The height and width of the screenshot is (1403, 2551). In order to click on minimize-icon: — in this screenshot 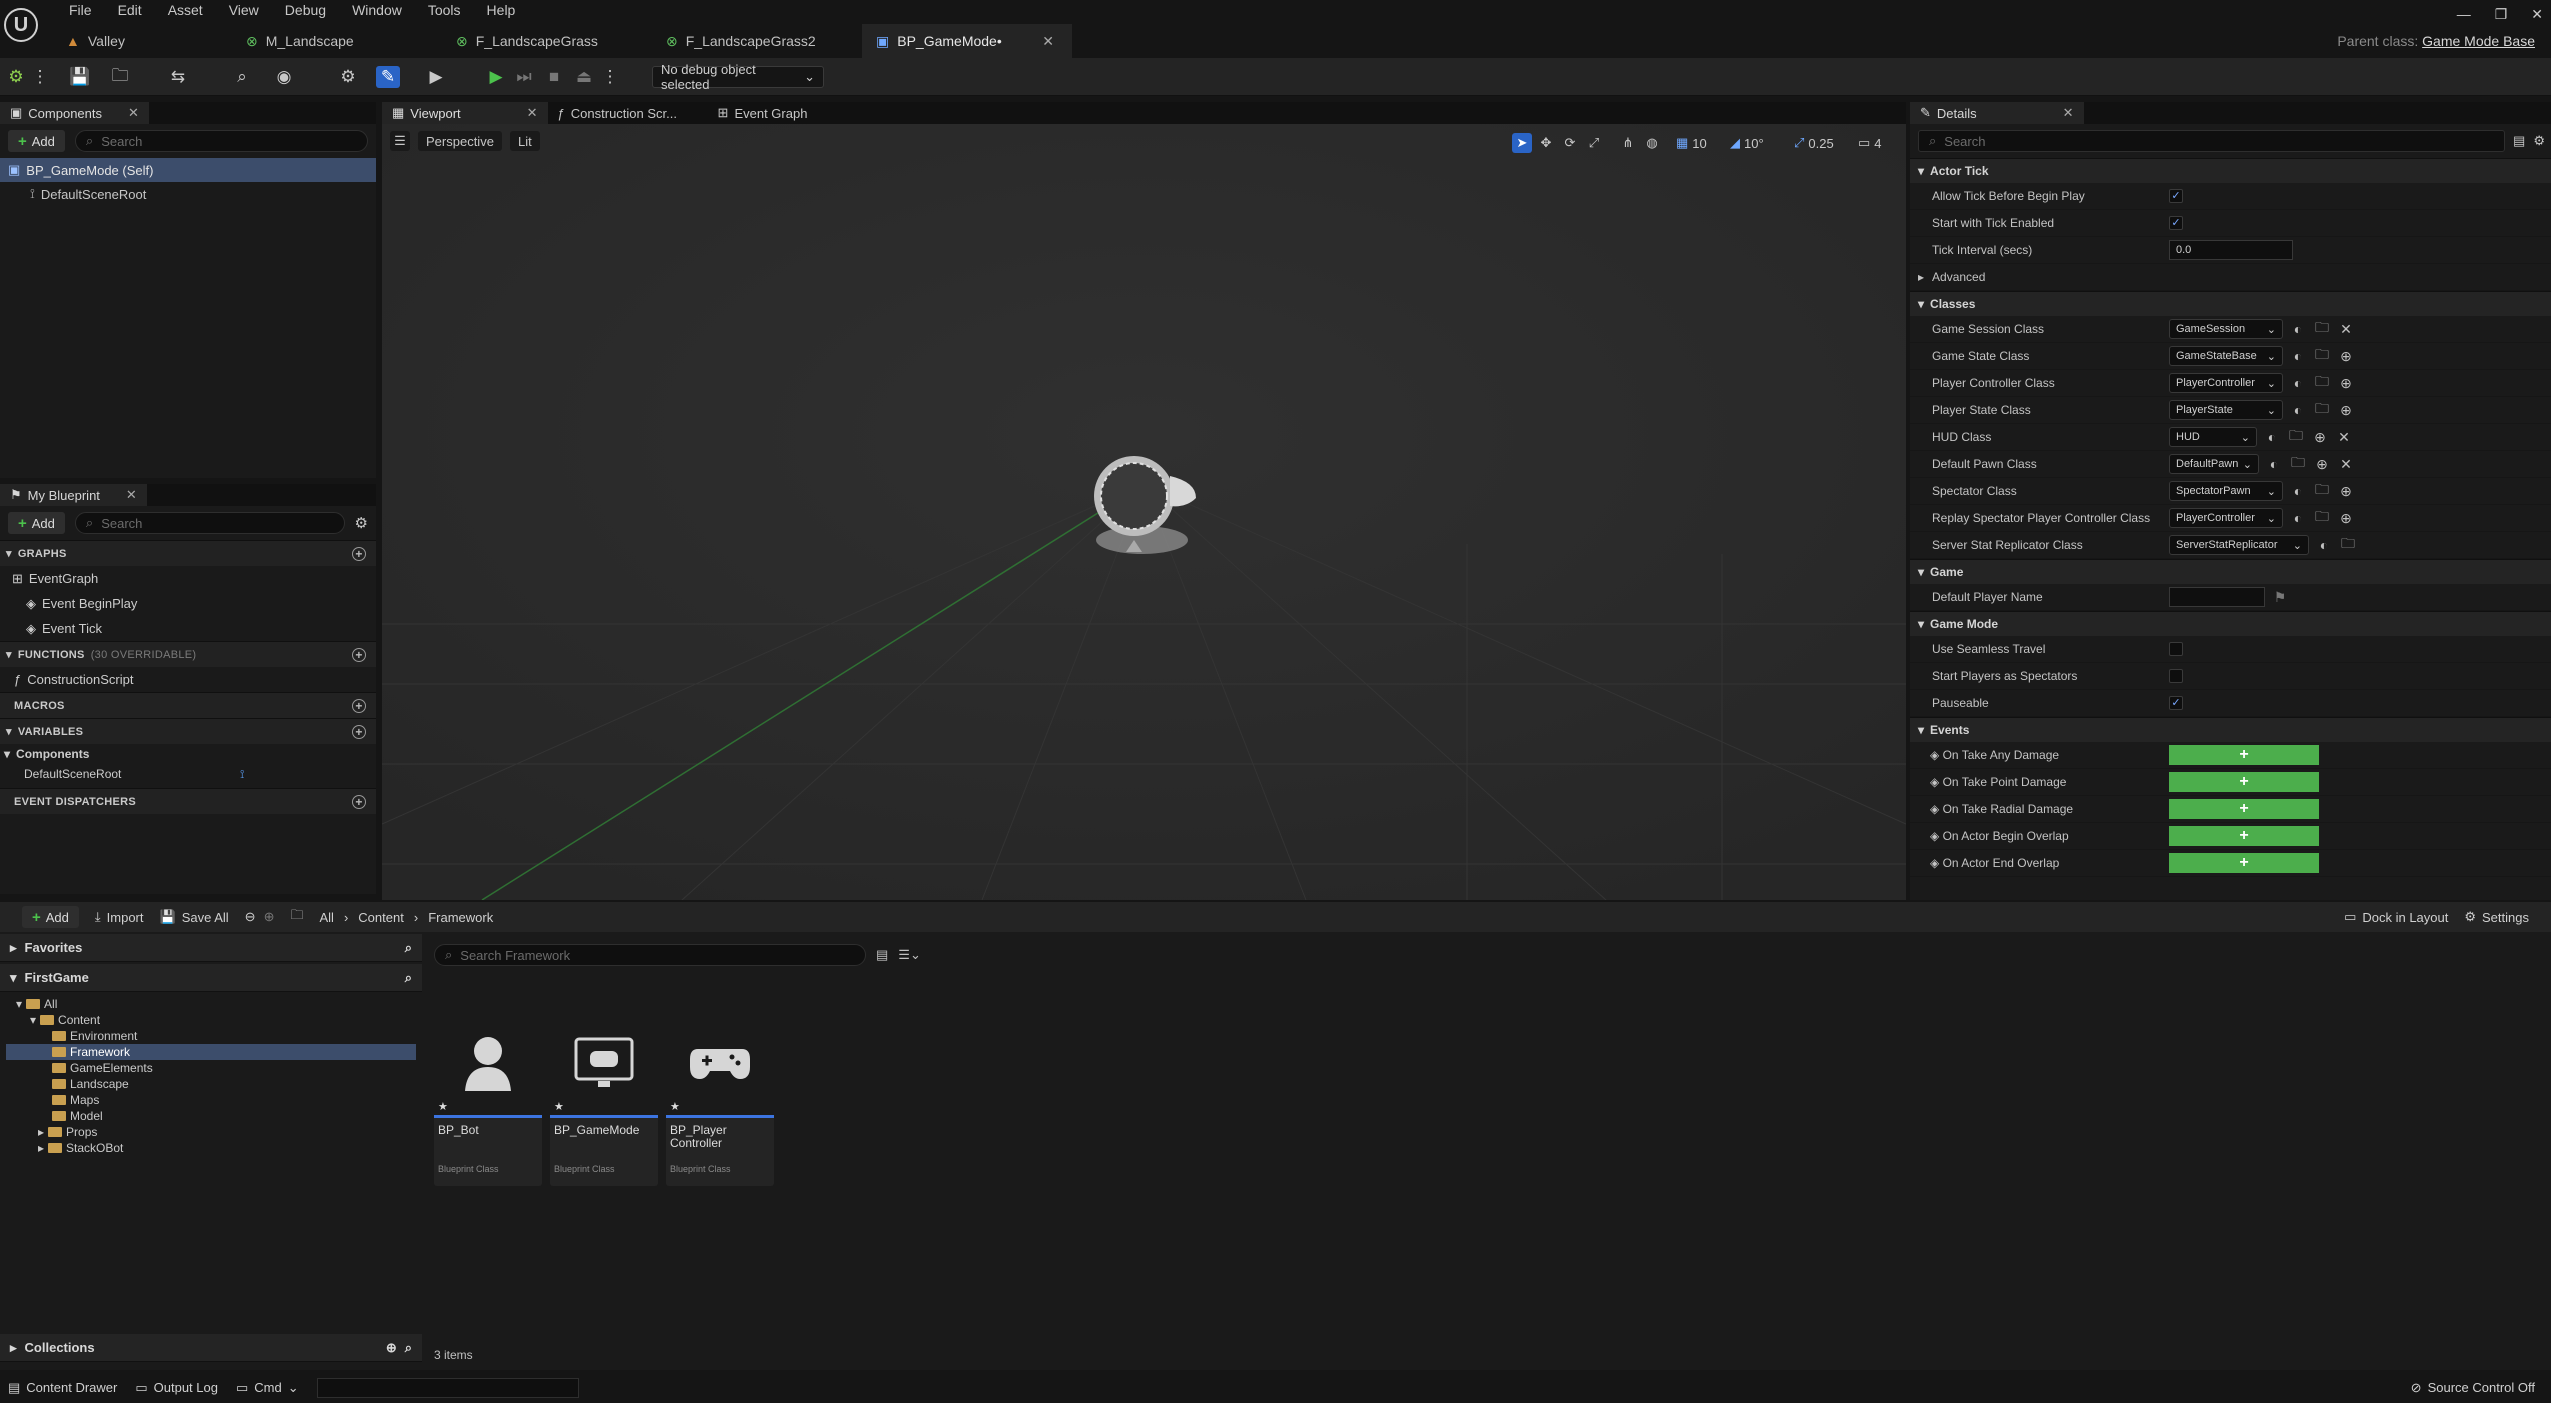, I will do `click(2464, 14)`.